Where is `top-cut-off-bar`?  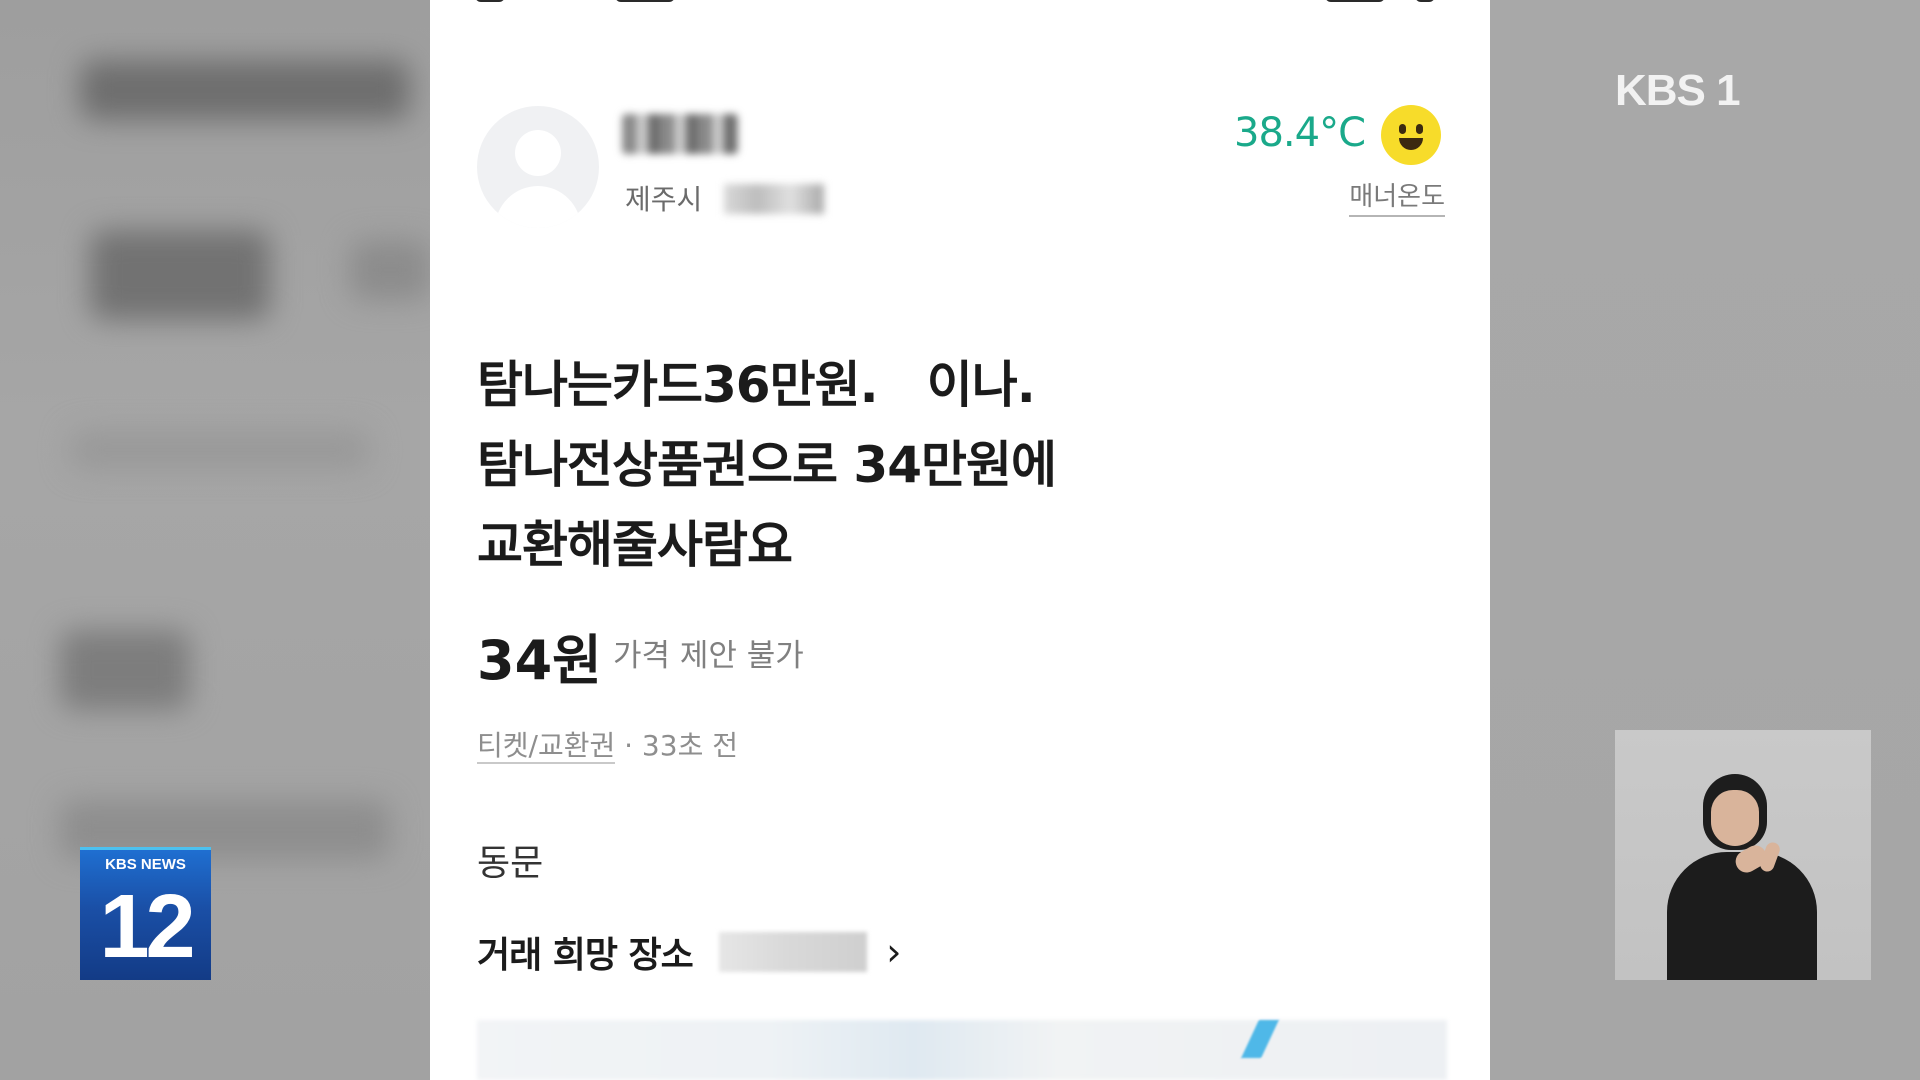 top-cut-off-bar is located at coordinates (960, 4).